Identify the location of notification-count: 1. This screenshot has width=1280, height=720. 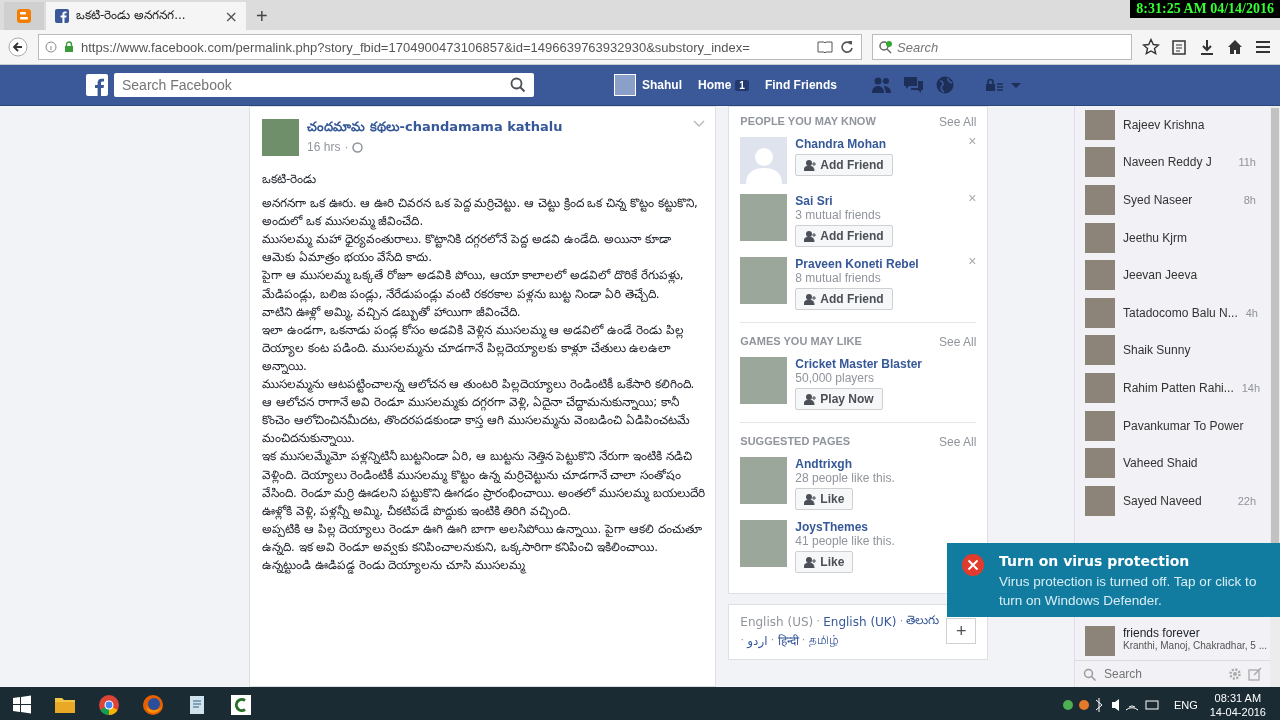
(742, 85).